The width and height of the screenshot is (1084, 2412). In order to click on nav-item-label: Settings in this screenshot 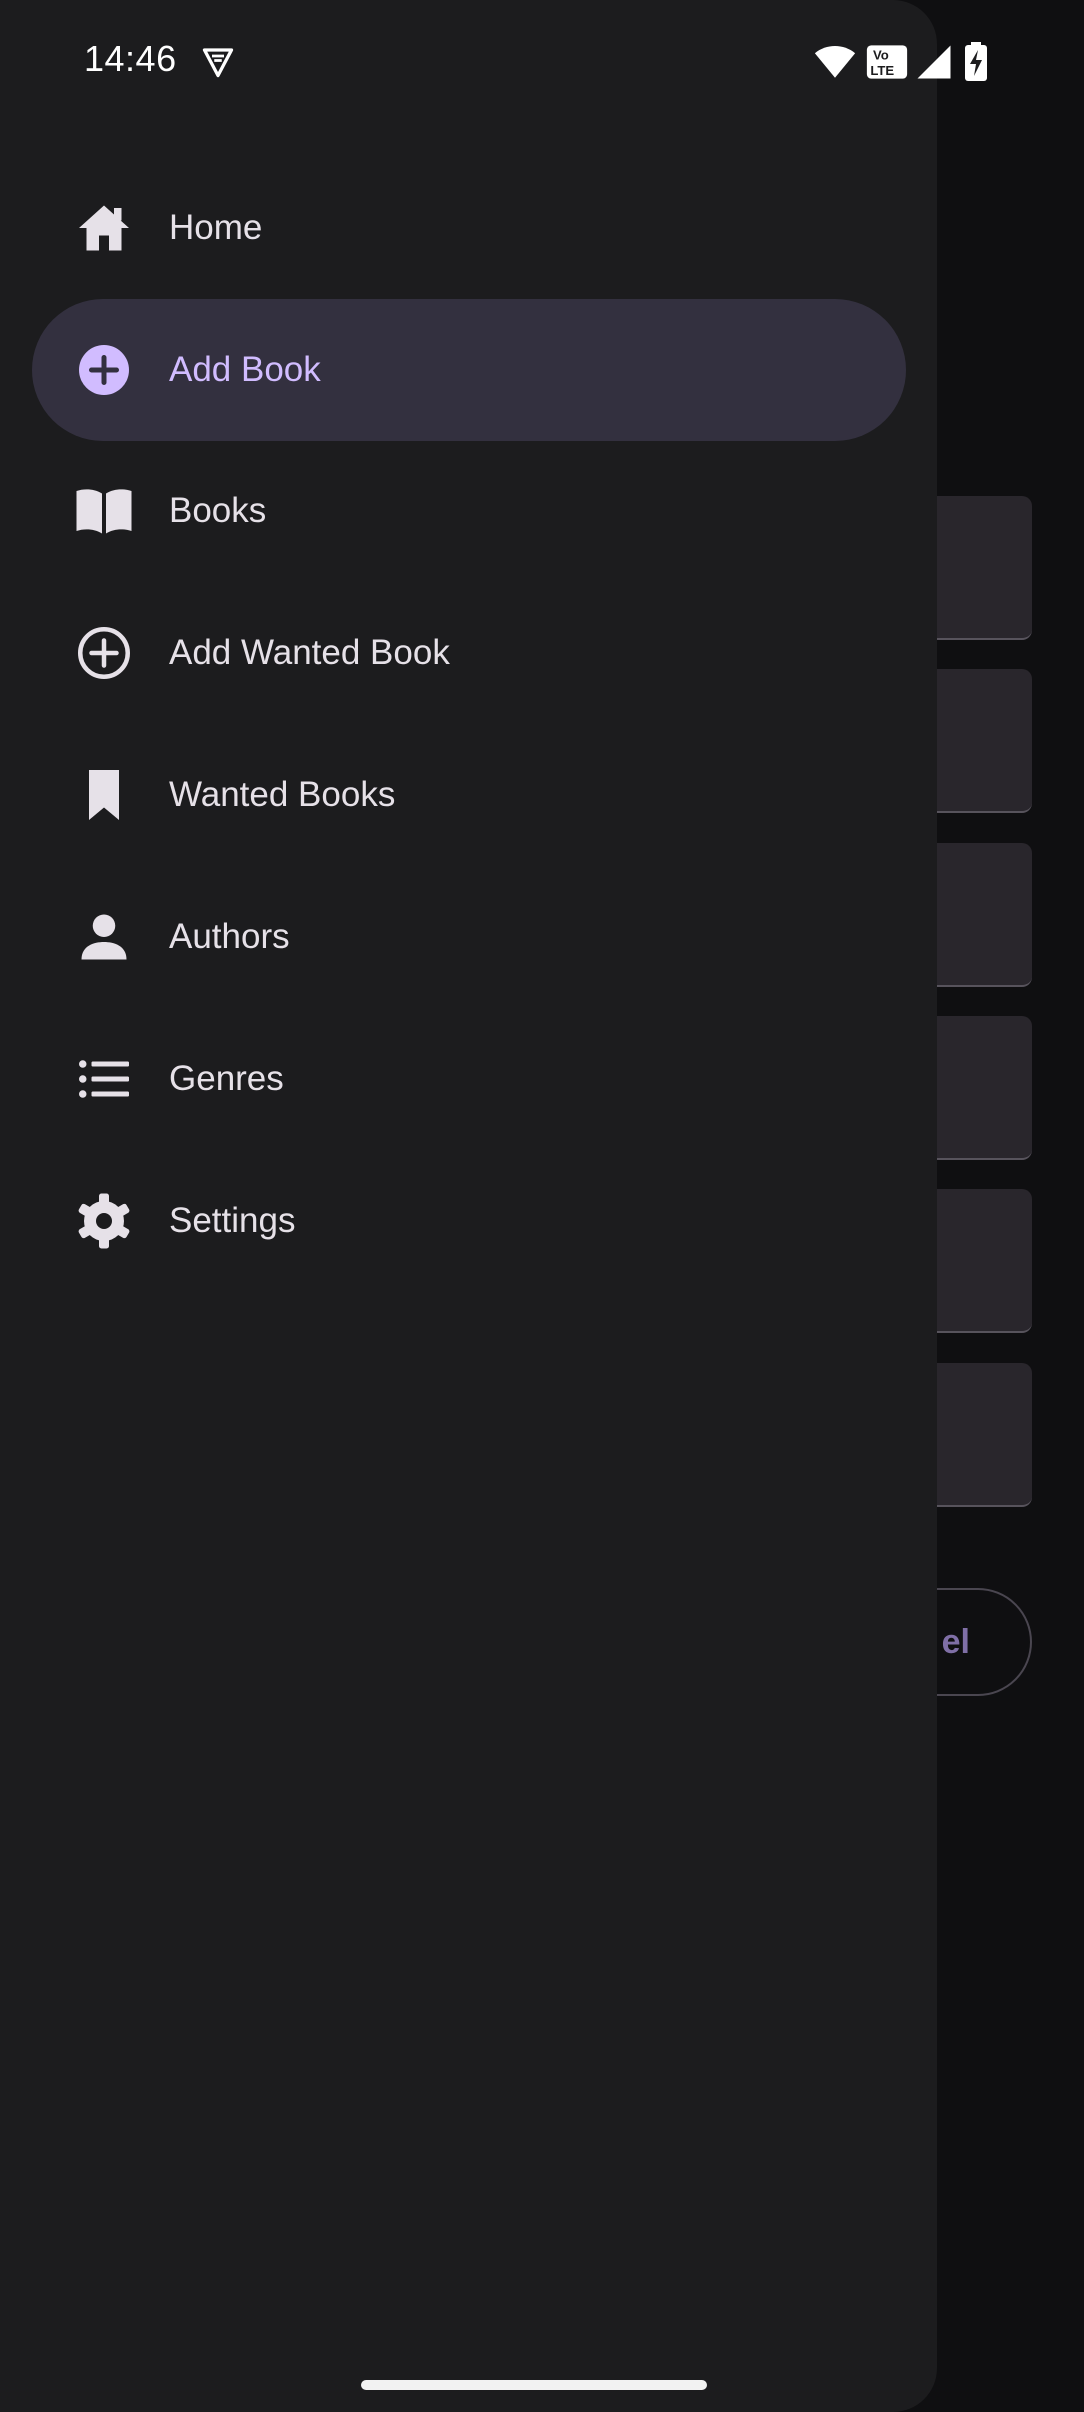, I will do `click(232, 1220)`.